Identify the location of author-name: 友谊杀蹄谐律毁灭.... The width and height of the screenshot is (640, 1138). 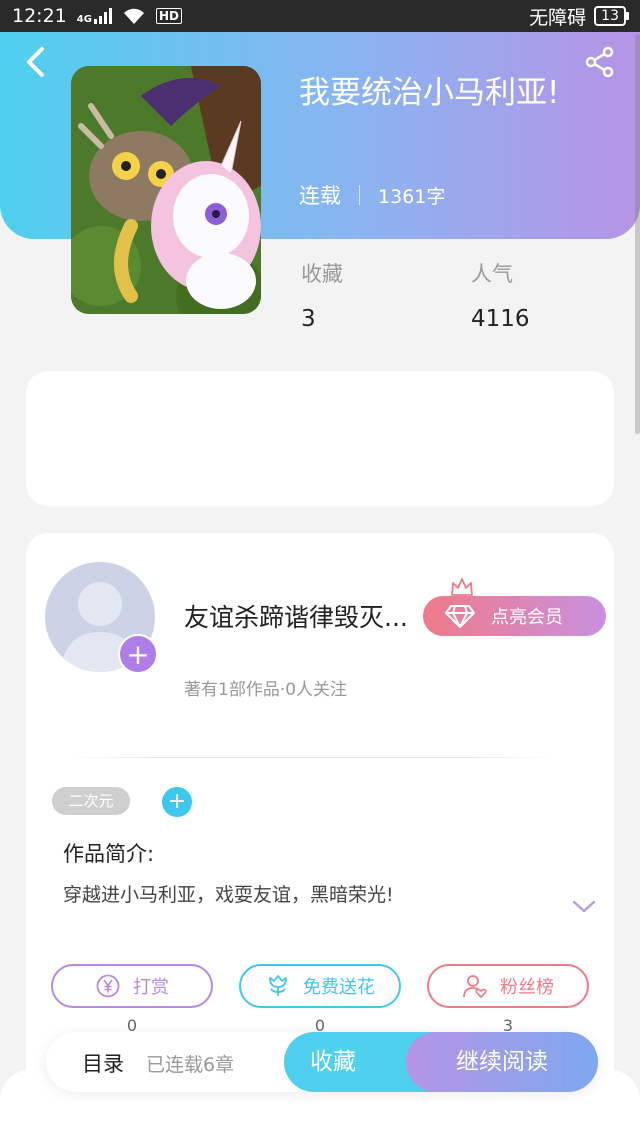
(304, 616).